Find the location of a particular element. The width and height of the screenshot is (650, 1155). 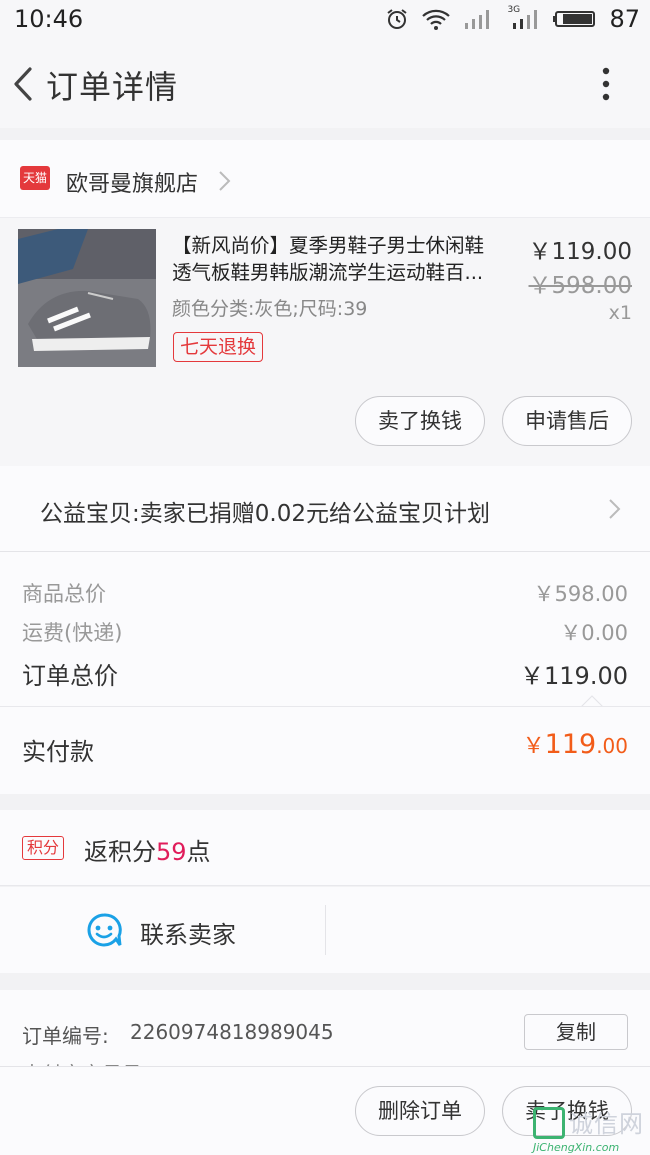

points-row: 积分 返积分59点 is located at coordinates (325, 848).